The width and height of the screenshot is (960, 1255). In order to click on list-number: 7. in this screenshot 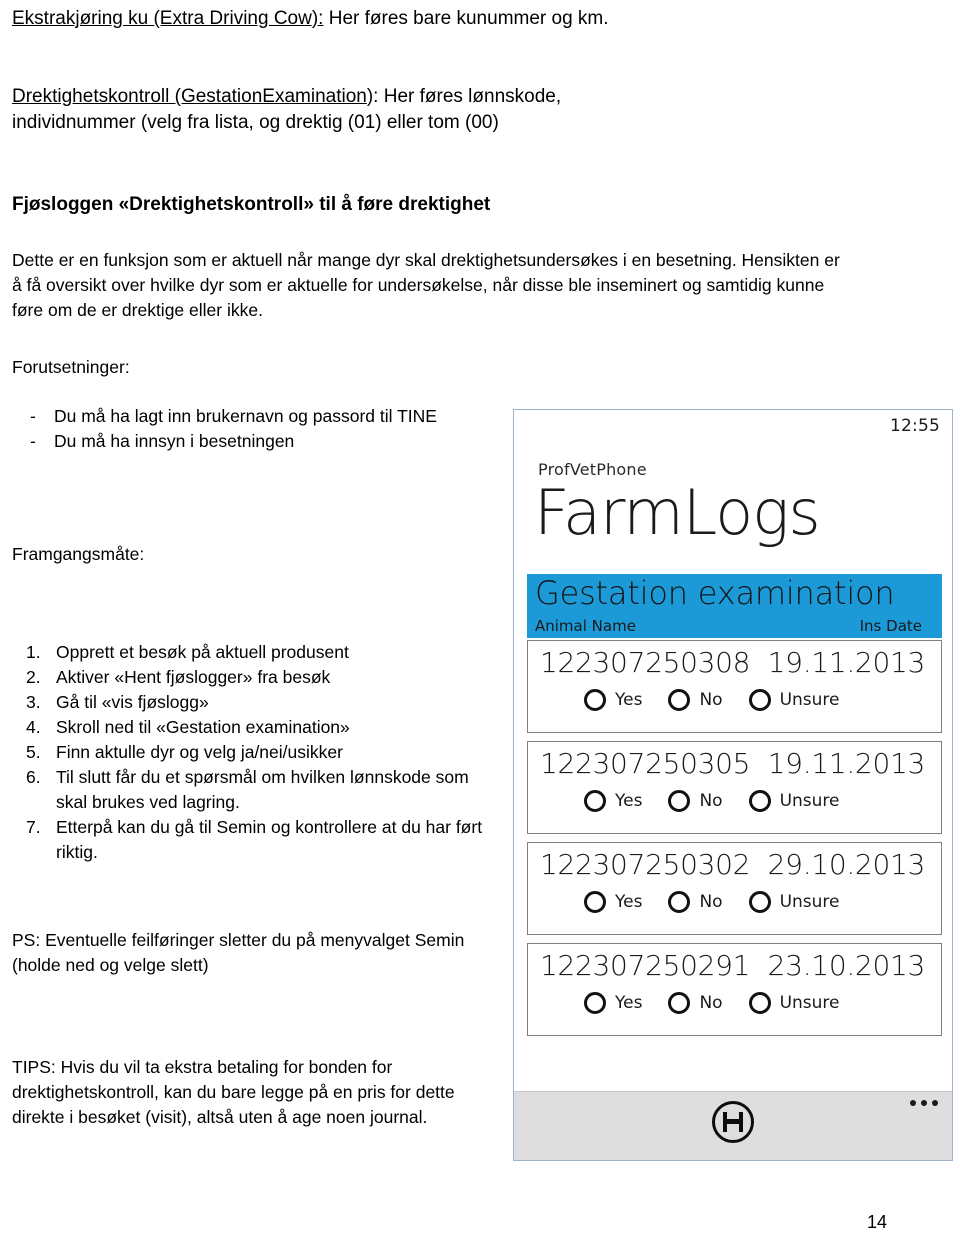, I will do `click(33, 827)`.